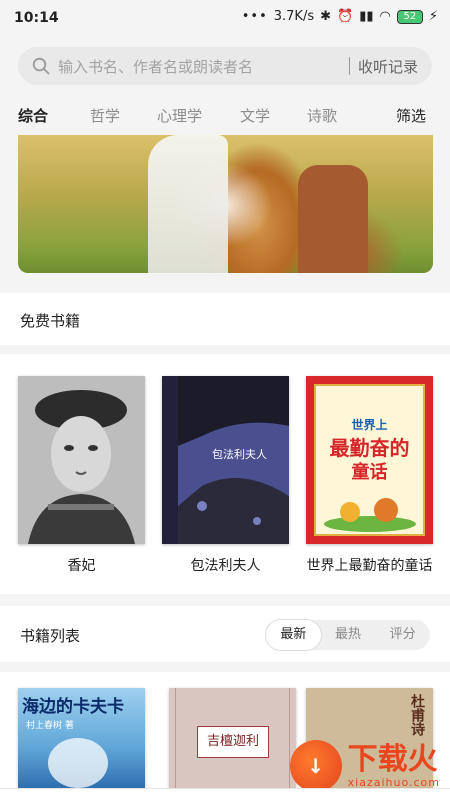 The width and height of the screenshot is (450, 801). I want to click on book-cover: 包法利夫人, so click(225, 460).